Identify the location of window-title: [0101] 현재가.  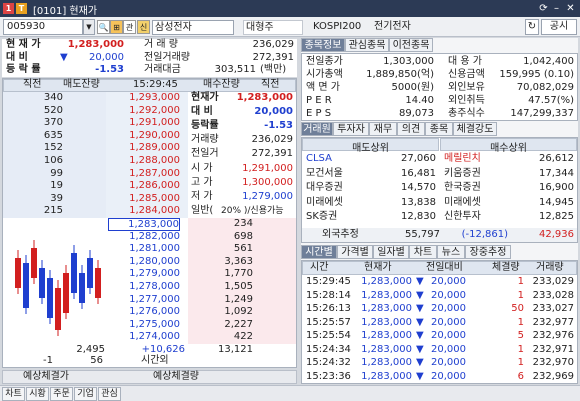
(65, 11).